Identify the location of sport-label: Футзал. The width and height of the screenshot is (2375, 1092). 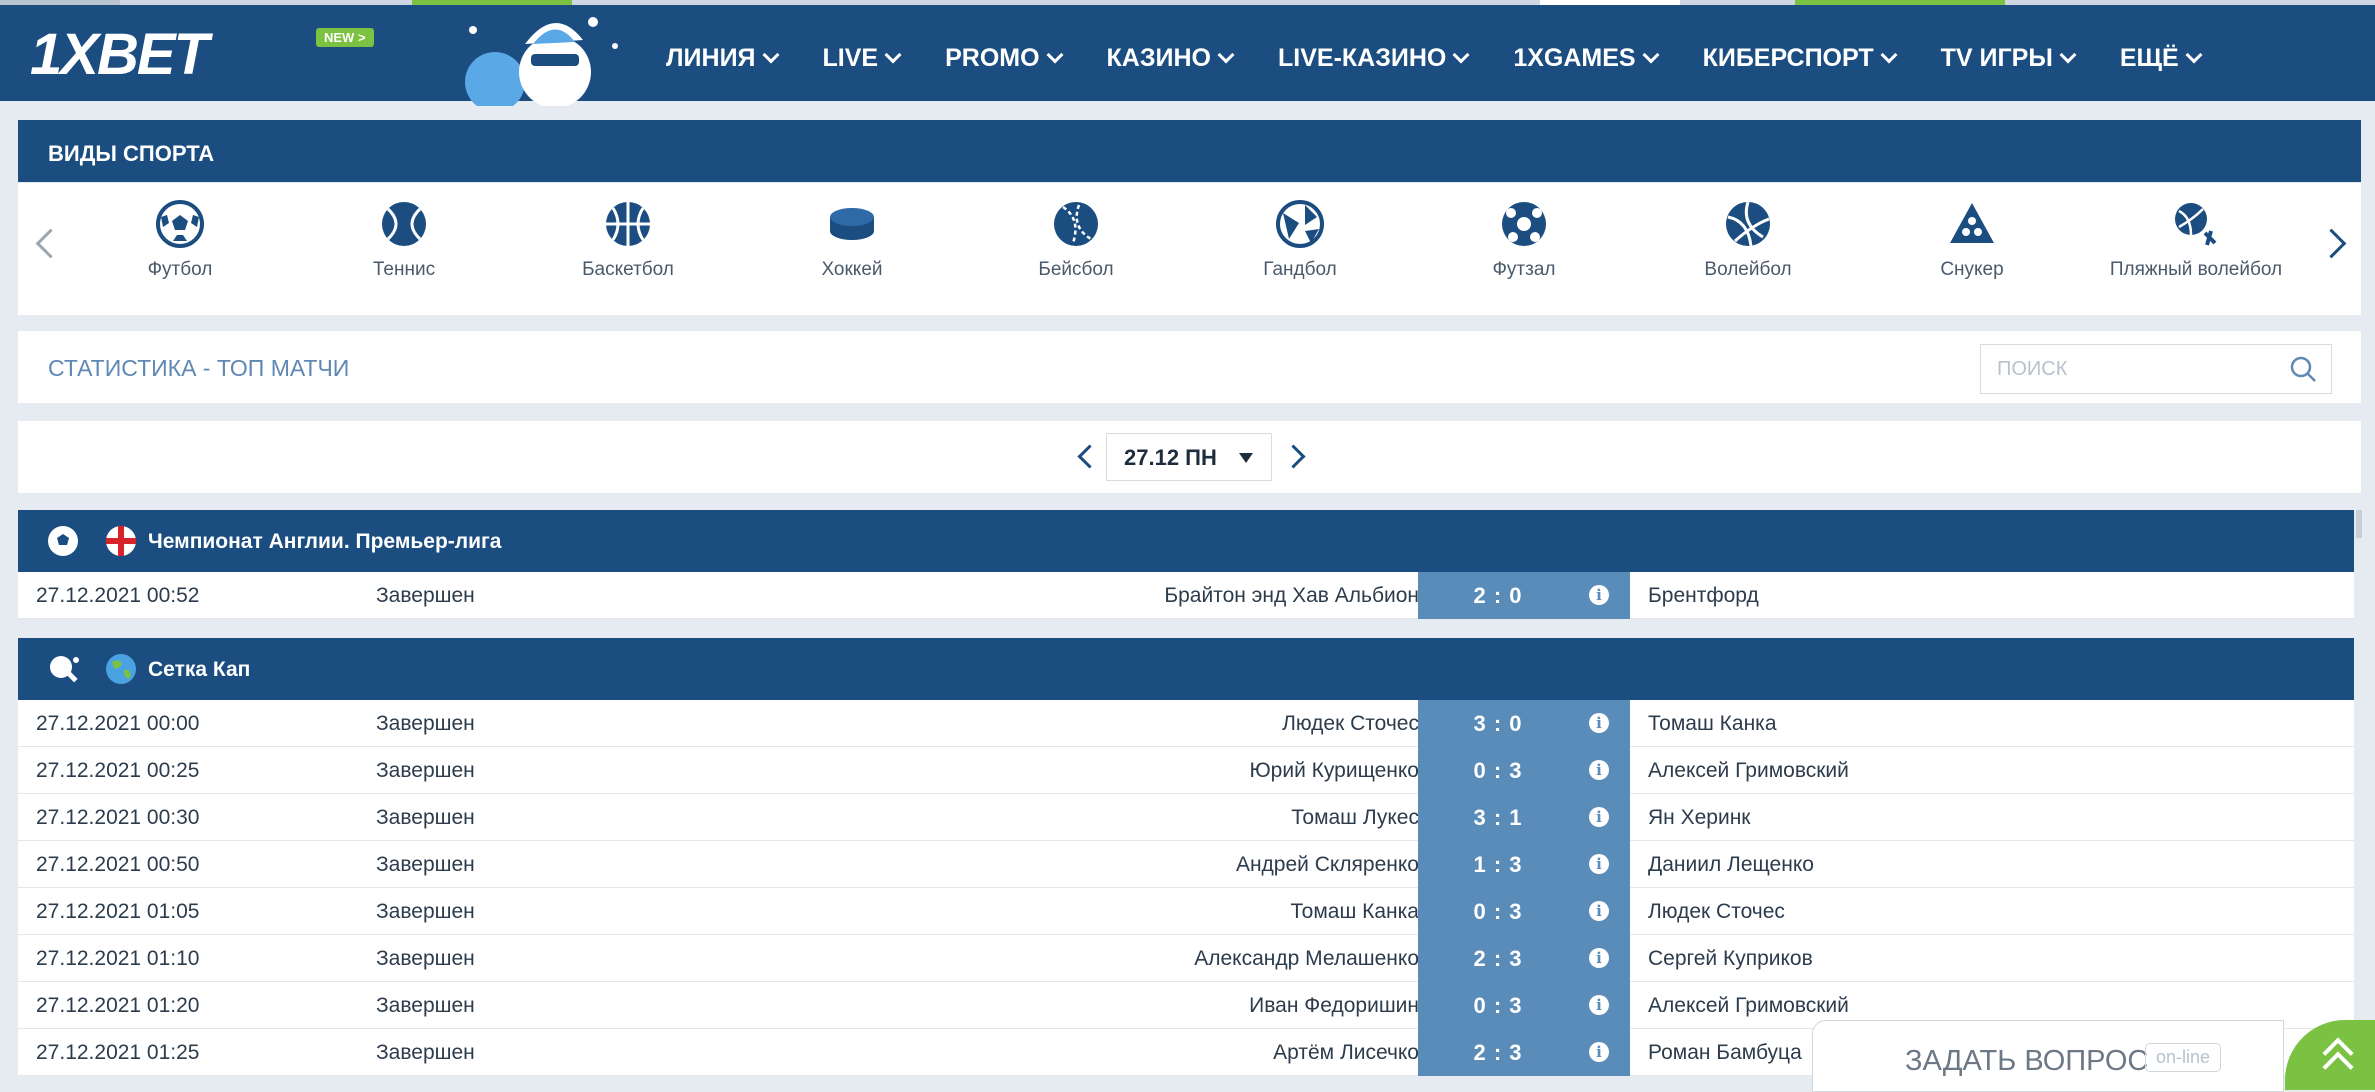
(1524, 269).